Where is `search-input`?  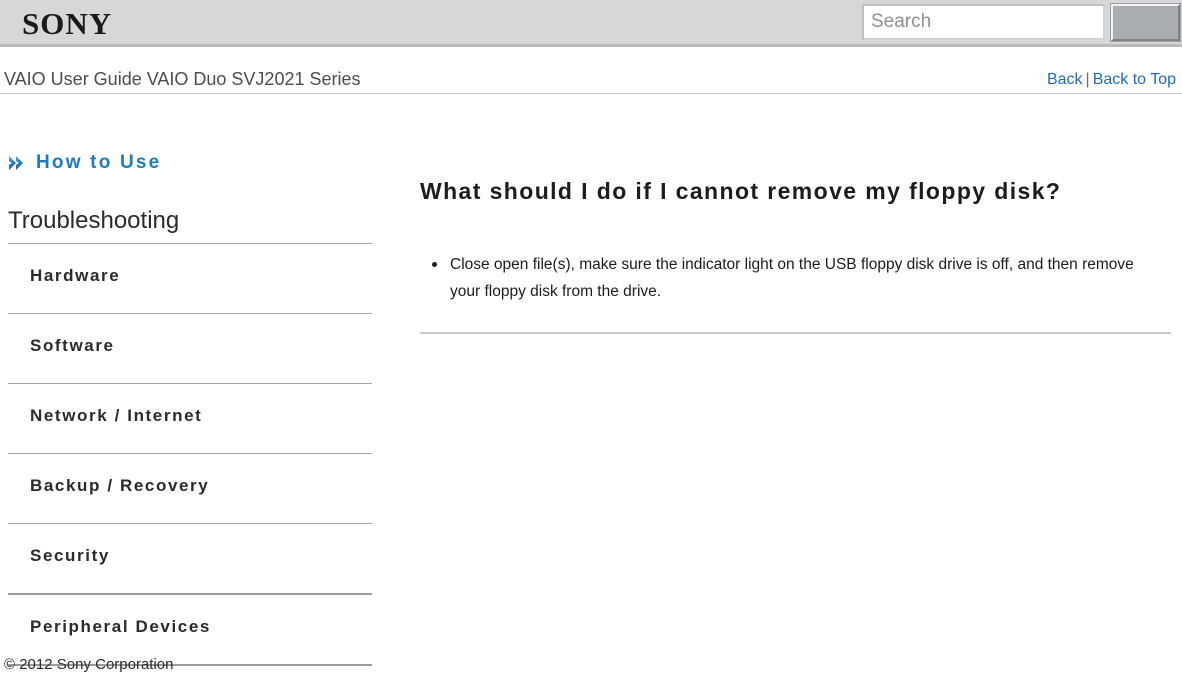 search-input is located at coordinates (983, 22).